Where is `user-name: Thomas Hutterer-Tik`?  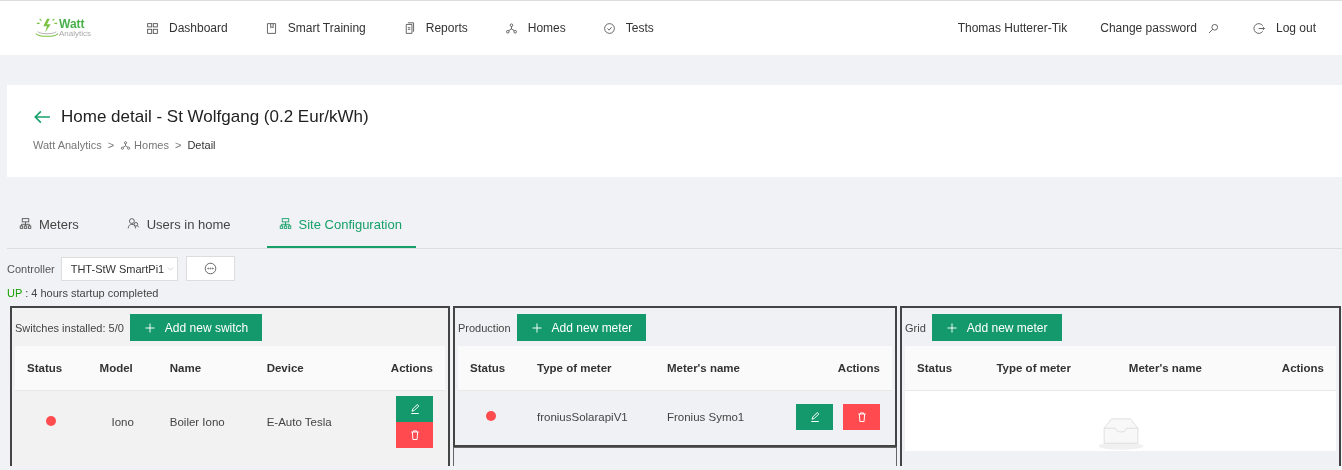
user-name: Thomas Hutterer-Tik is located at coordinates (1012, 28).